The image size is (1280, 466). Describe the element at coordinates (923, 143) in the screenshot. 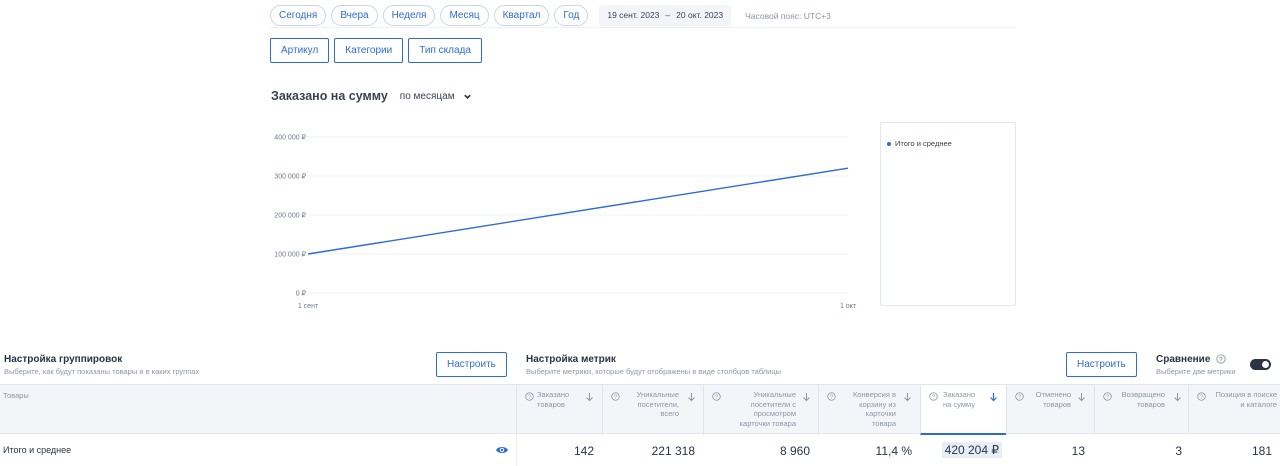

I see `legend-label: Итого и среднее` at that location.